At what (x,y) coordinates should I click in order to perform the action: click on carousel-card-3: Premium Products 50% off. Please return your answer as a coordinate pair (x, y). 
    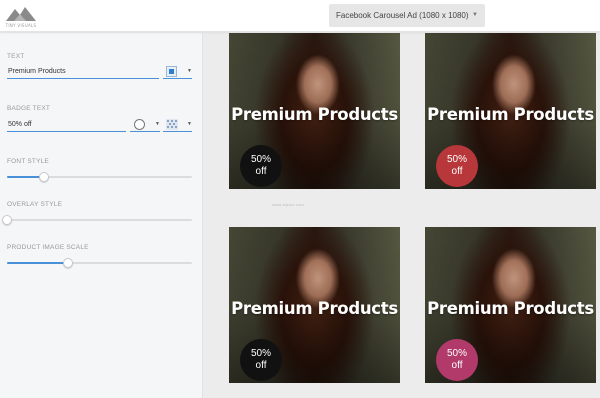
    Looking at the image, I should click on (314, 305).